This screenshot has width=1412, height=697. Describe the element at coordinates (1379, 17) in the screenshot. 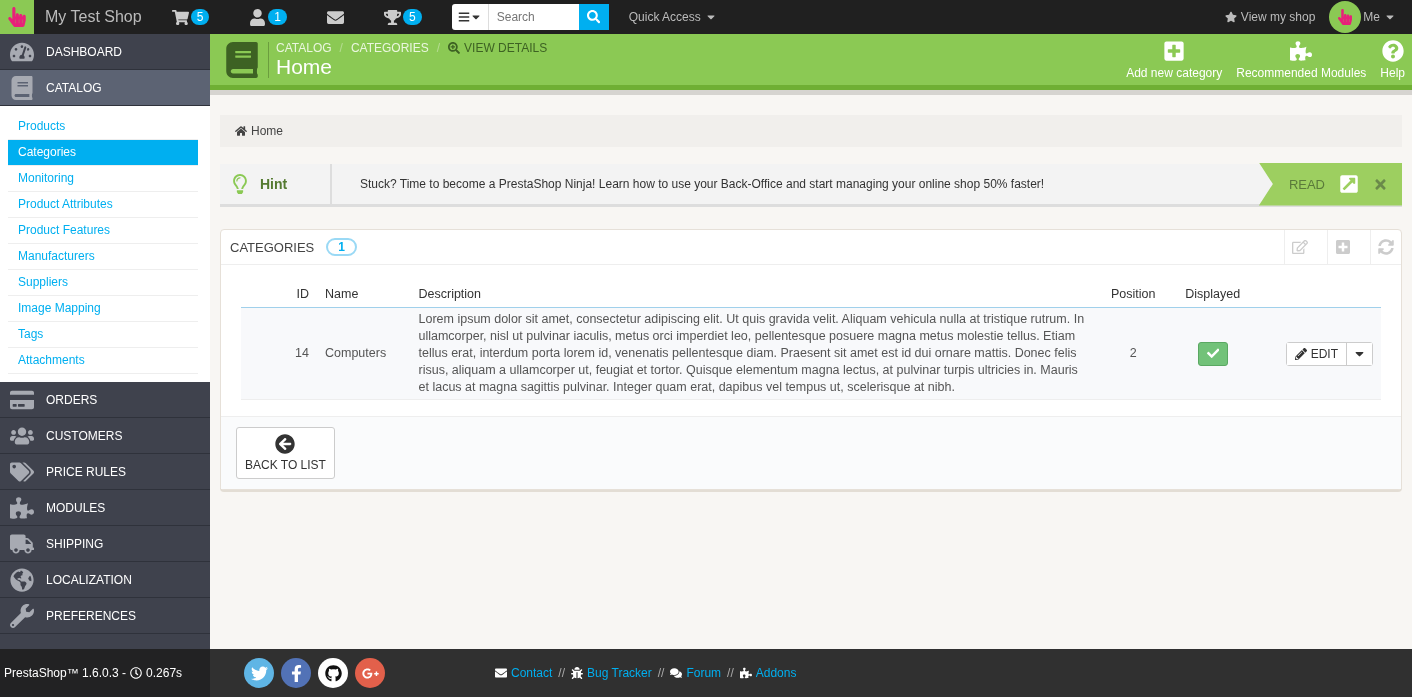

I see `user-menu: Me` at that location.